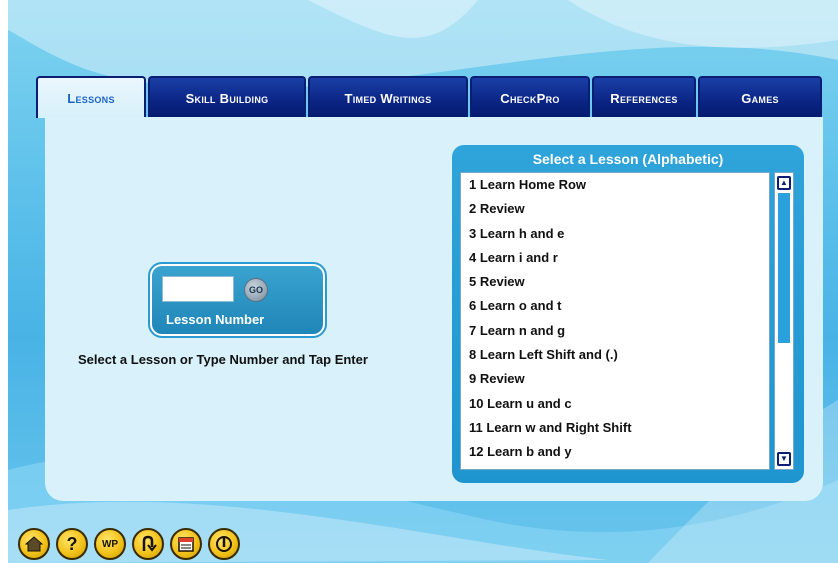 Image resolution: width=838 pixels, height=563 pixels. What do you see at coordinates (615, 452) in the screenshot?
I see `lesson-list-item: 12 Learn b and y` at bounding box center [615, 452].